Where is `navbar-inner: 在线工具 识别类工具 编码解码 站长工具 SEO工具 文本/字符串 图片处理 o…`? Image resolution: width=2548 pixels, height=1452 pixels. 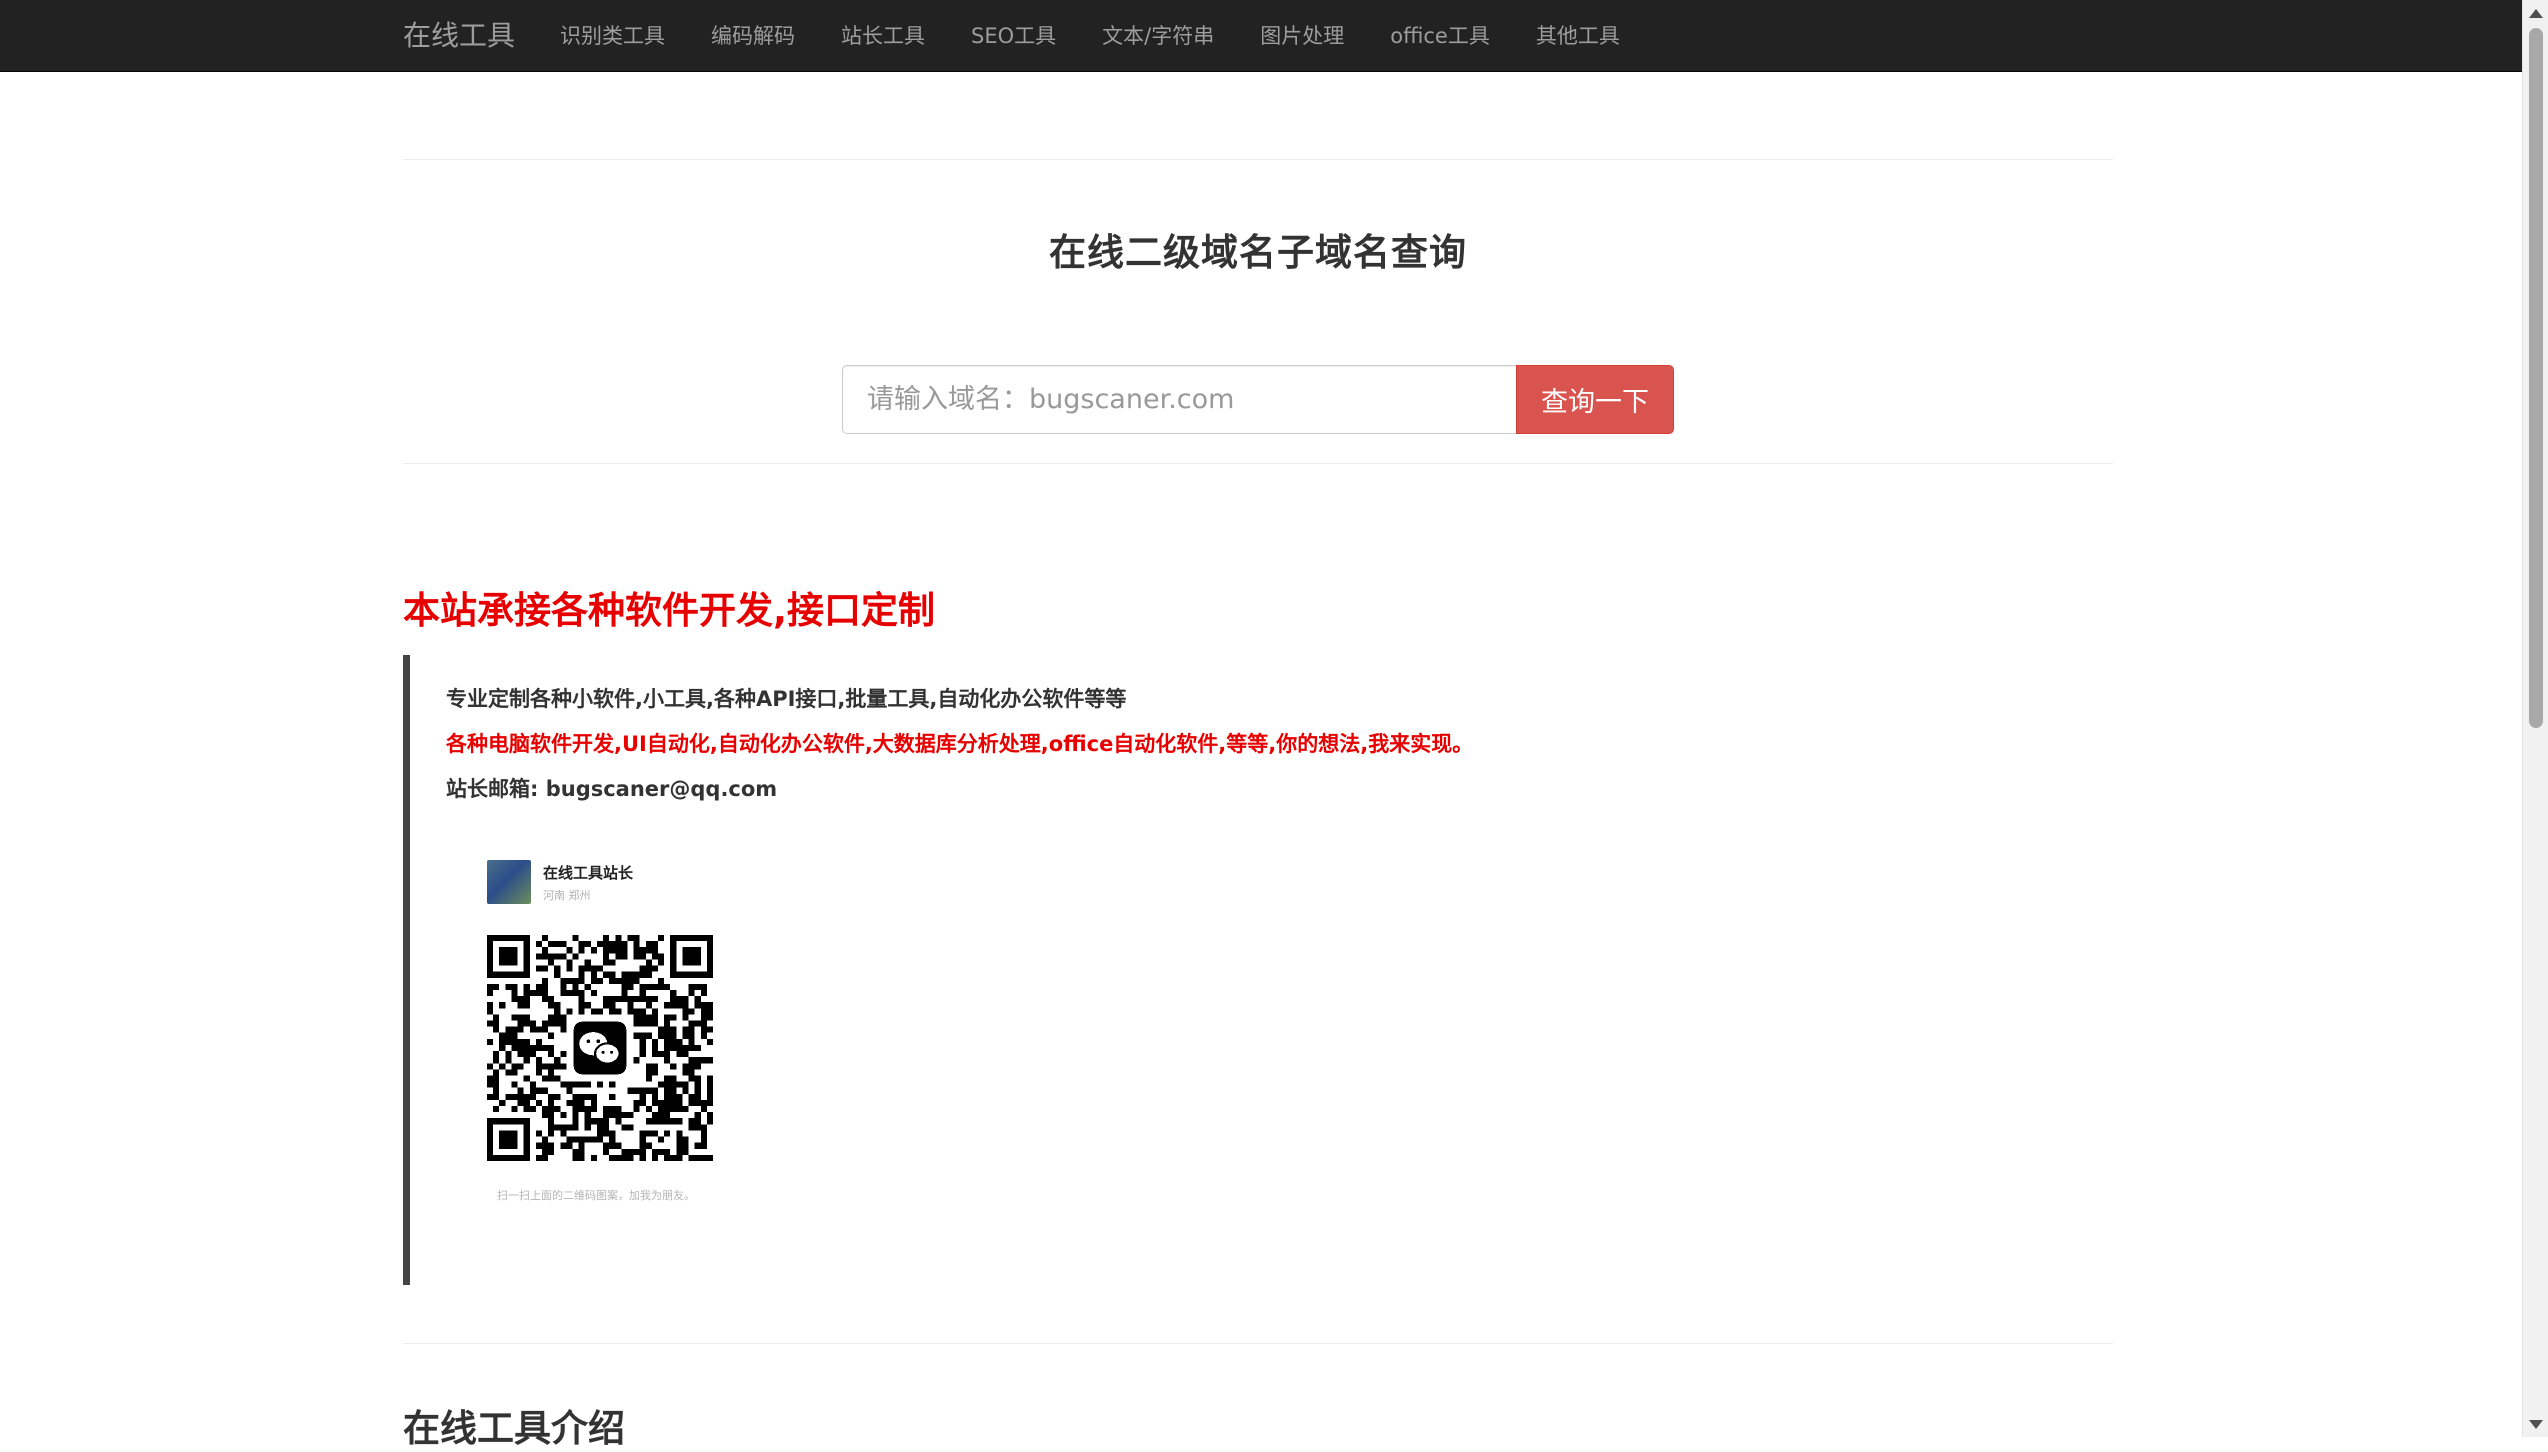 navbar-inner: 在线工具 识别类工具 编码解码 站长工具 SEO工具 文本/字符串 图片处理 o… is located at coordinates (1023, 36).